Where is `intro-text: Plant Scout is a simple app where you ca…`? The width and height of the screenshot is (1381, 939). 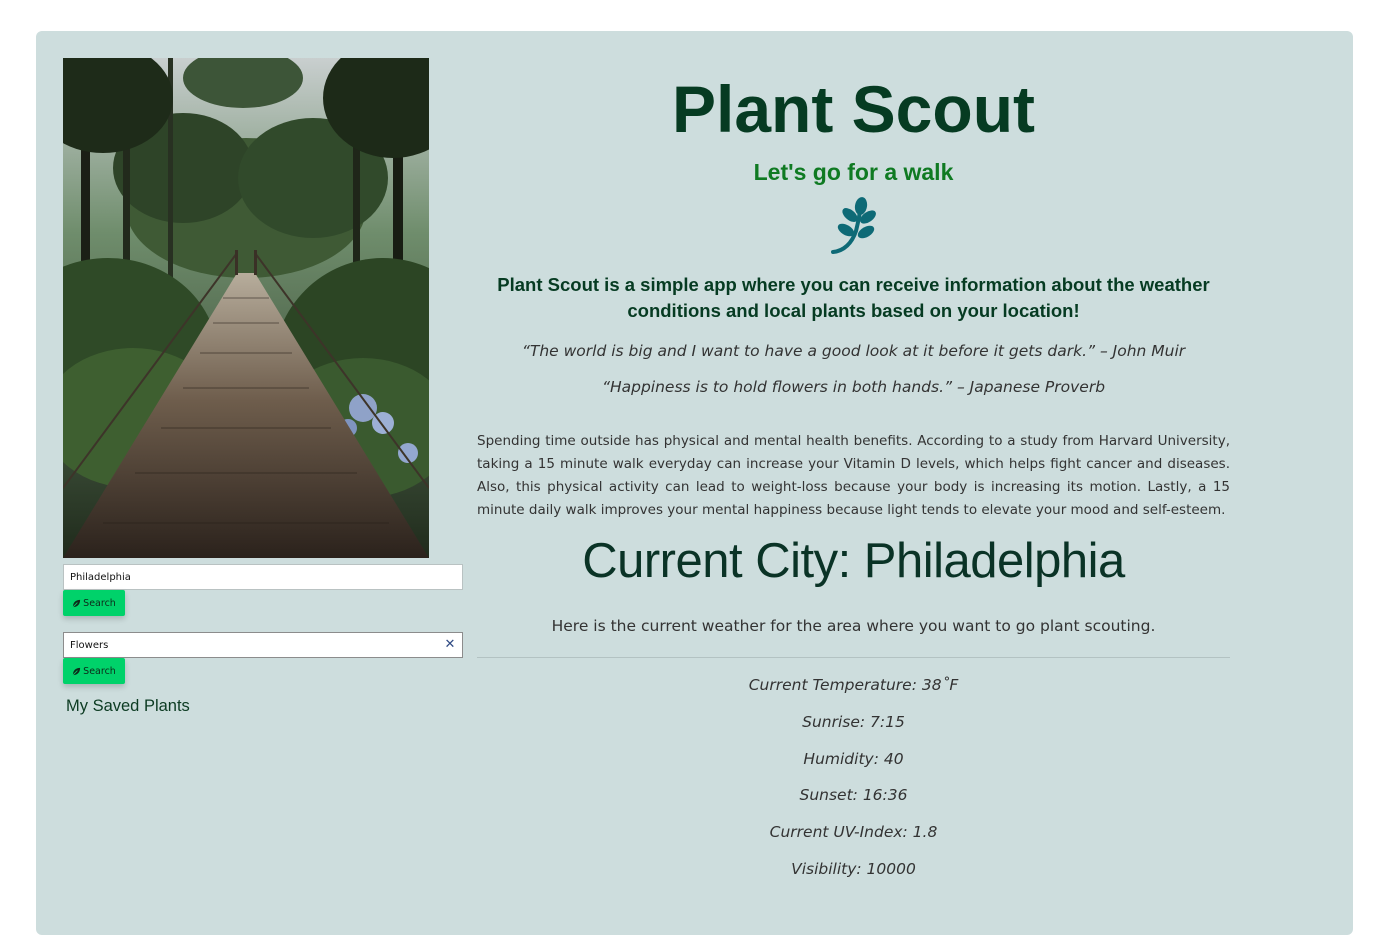 intro-text: Plant Scout is a simple app where you ca… is located at coordinates (853, 297).